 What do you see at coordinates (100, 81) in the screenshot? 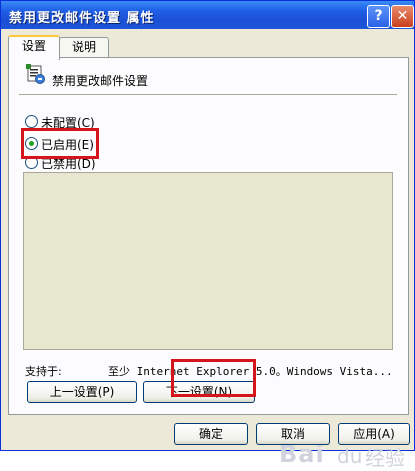
I see `policy-title: 禁用更改邮件设置` at bounding box center [100, 81].